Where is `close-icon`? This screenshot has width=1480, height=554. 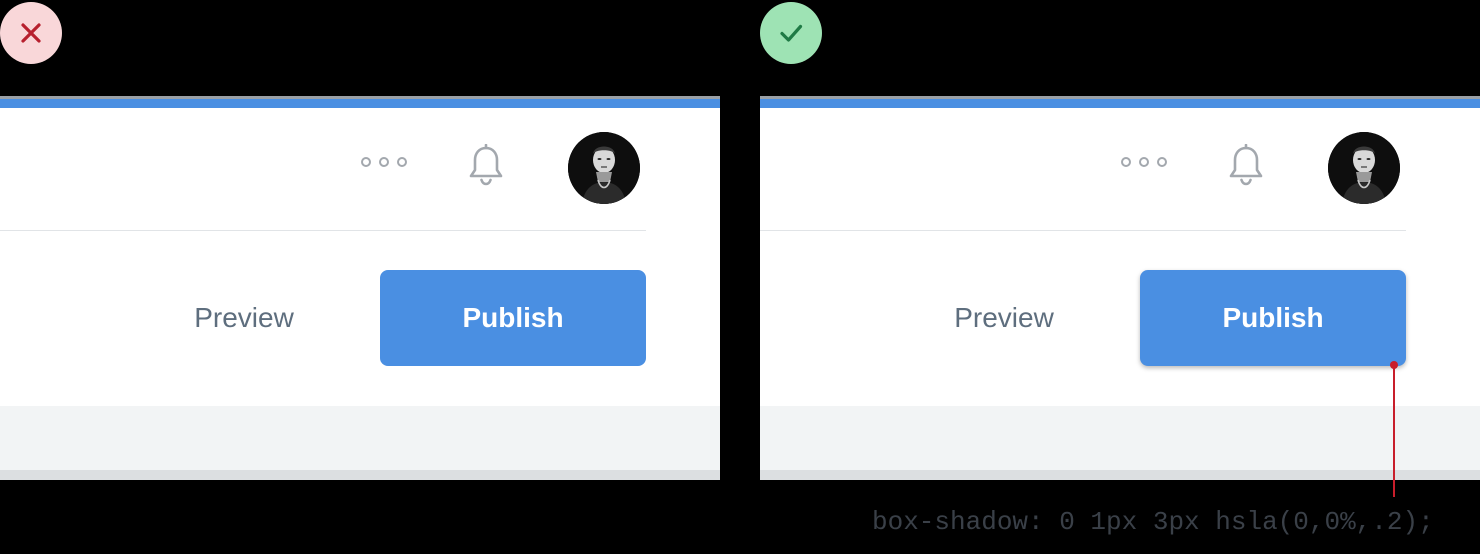 close-icon is located at coordinates (31, 33).